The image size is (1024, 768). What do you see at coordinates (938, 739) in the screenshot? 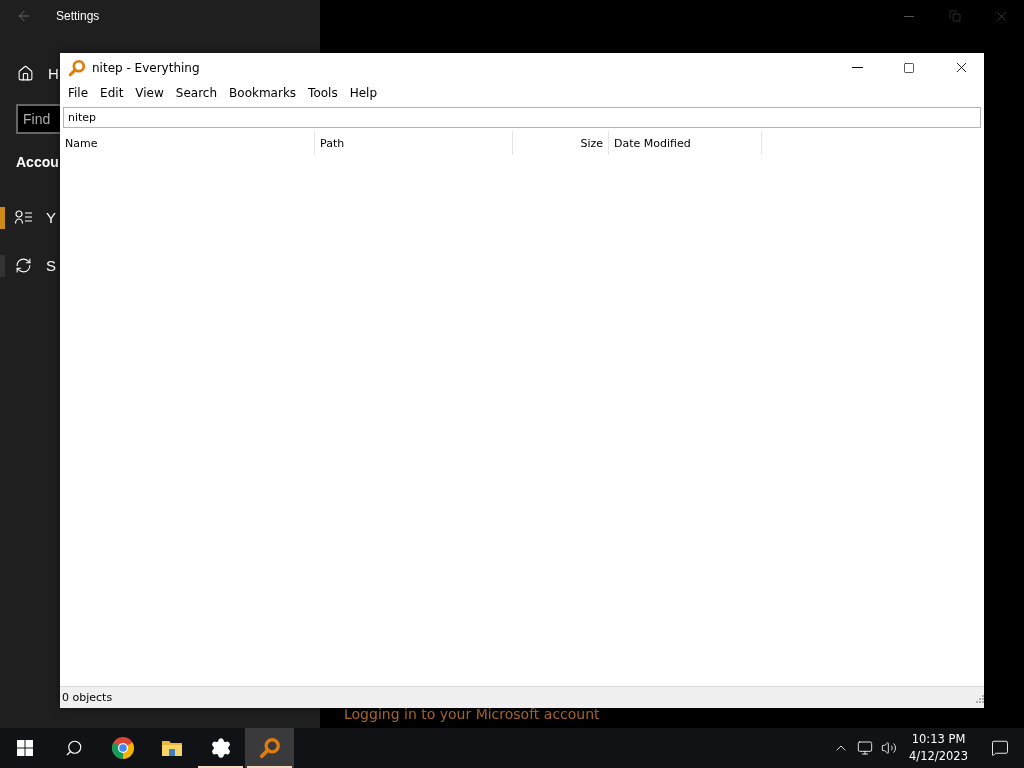
I see `clock-time: 10:13 PM` at bounding box center [938, 739].